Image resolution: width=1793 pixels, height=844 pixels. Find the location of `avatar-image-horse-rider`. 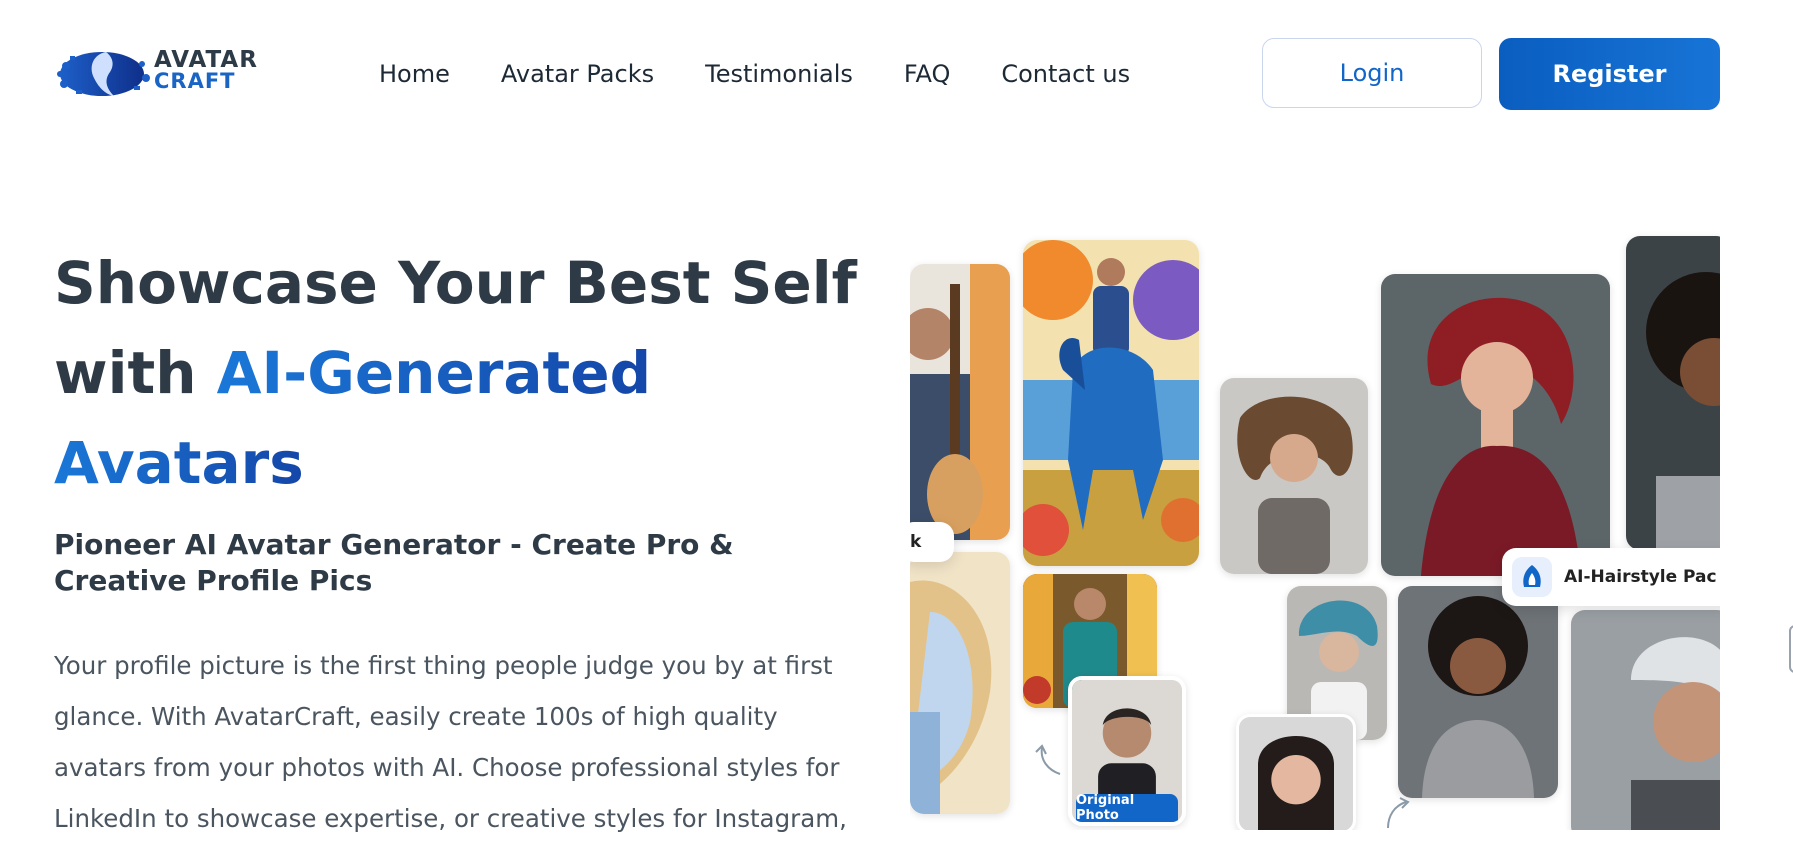

avatar-image-horse-rider is located at coordinates (1111, 403).